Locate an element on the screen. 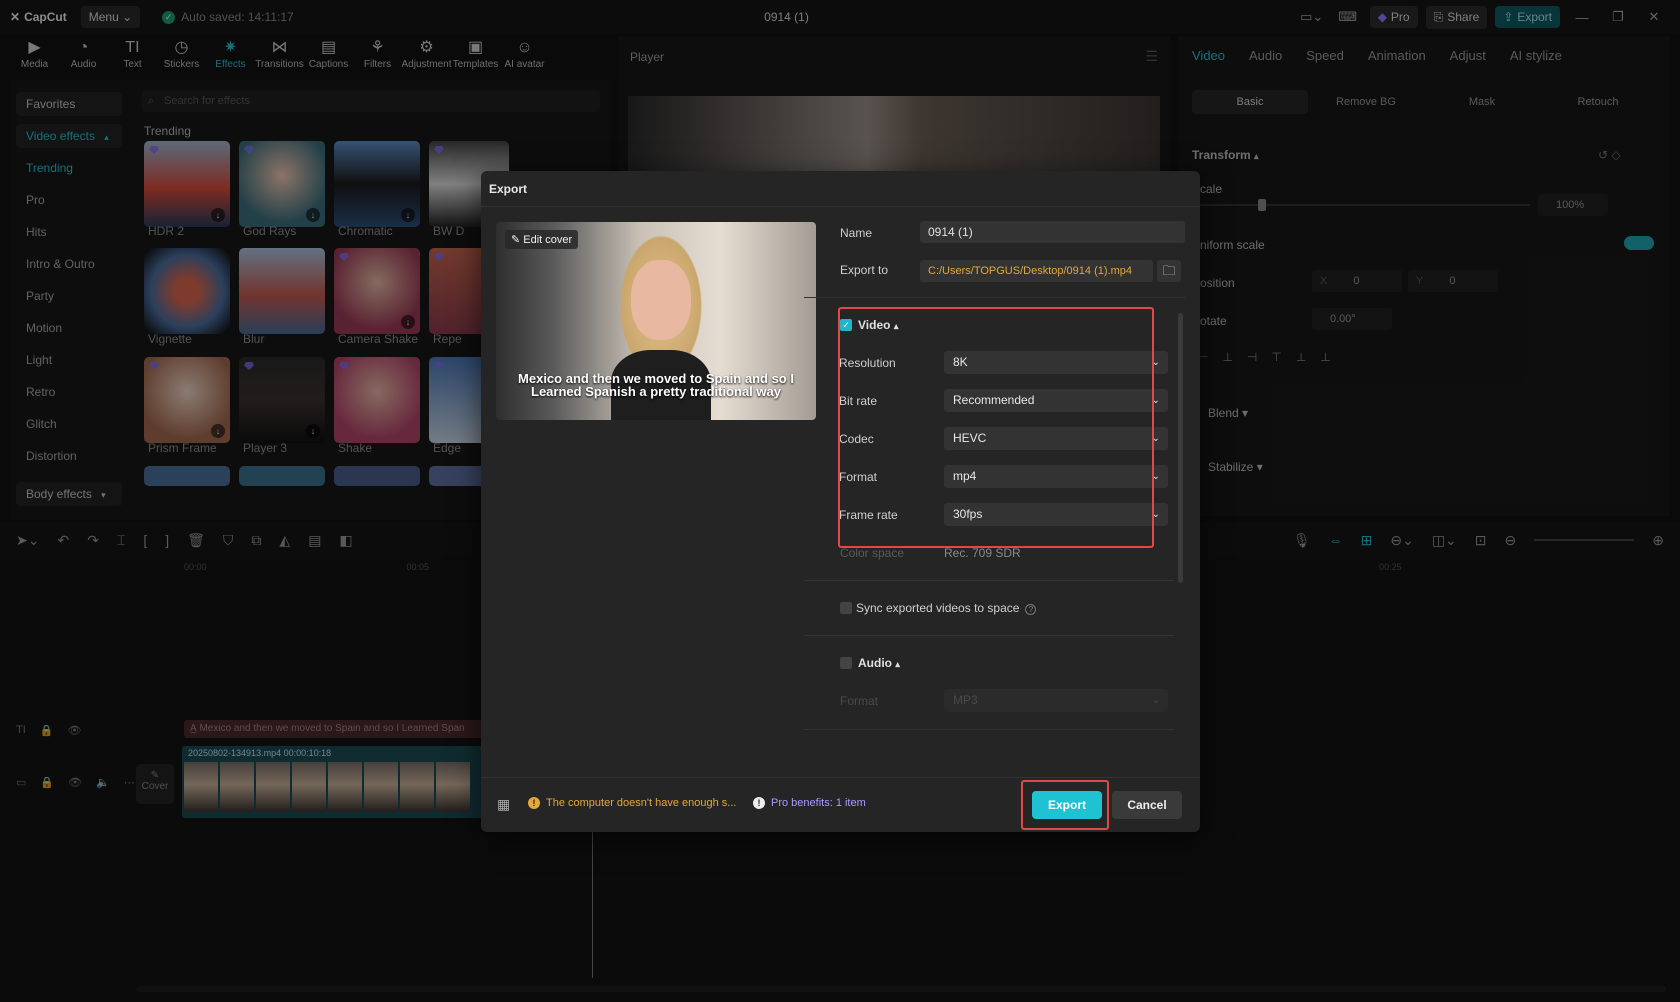 The width and height of the screenshot is (1680, 1002). export-to-label: Export to is located at coordinates (864, 270).